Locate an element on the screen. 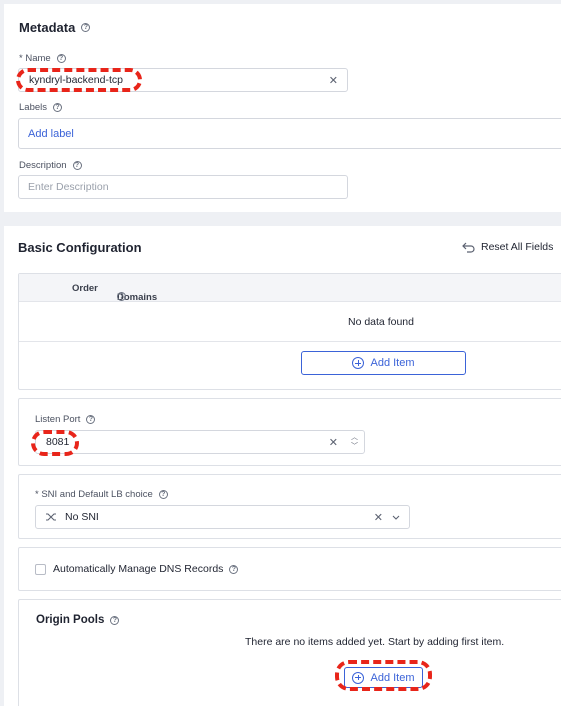  description-input: Enter Description is located at coordinates (183, 187).